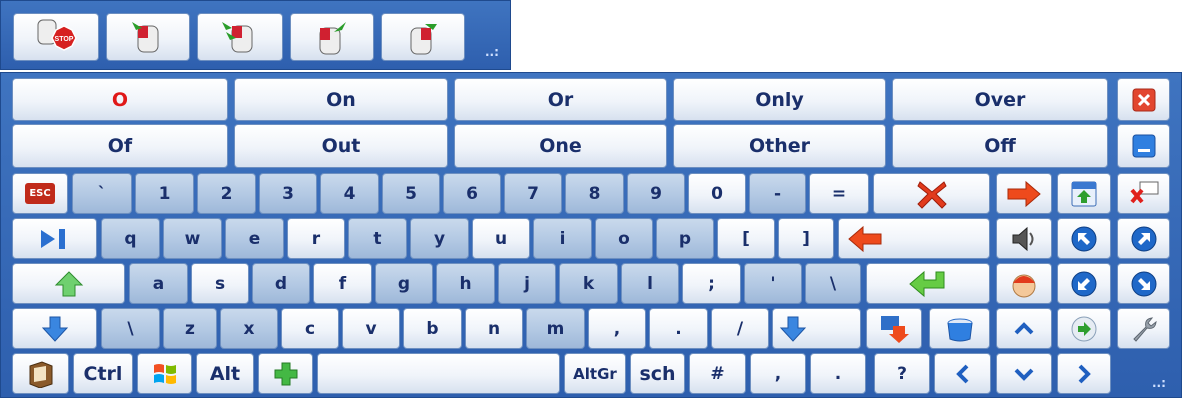 This screenshot has width=1182, height=398. What do you see at coordinates (349, 193) in the screenshot?
I see `key-4: 4` at bounding box center [349, 193].